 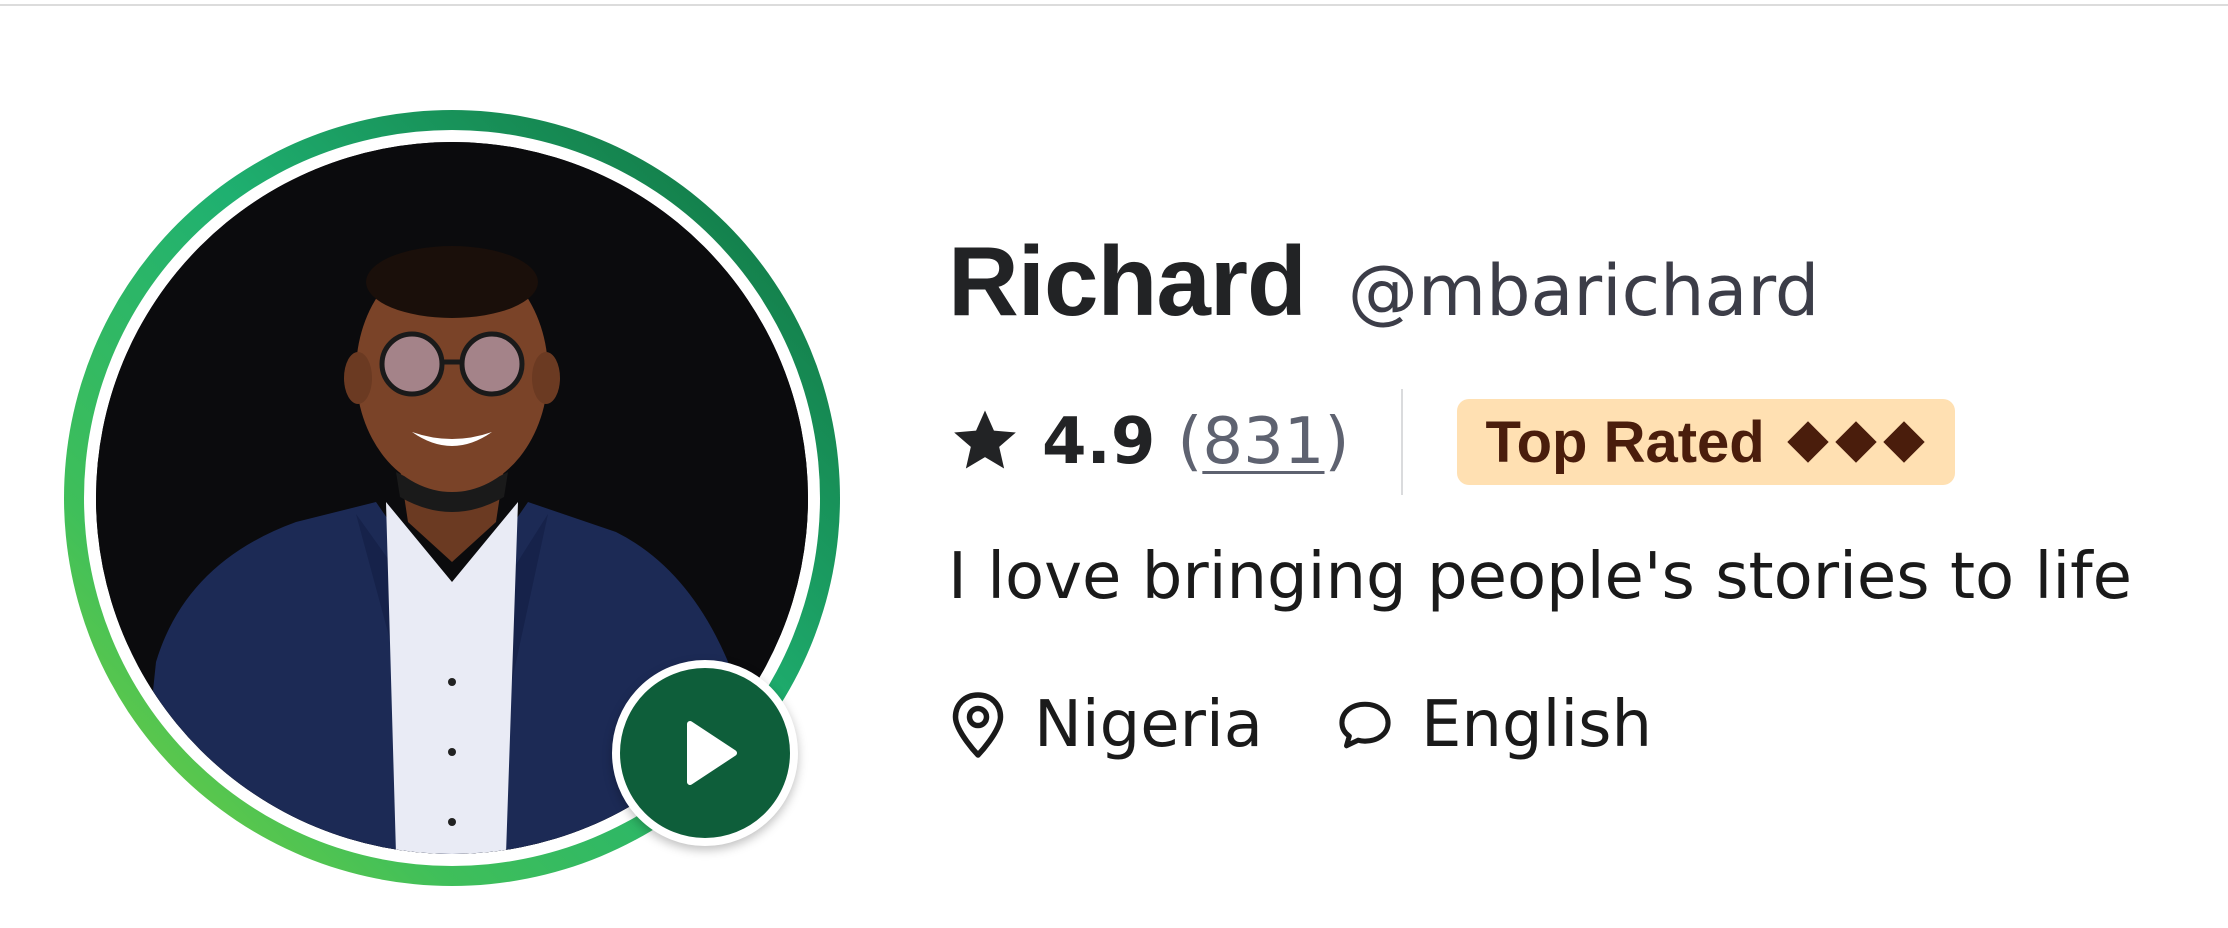 What do you see at coordinates (1451, 442) in the screenshot?
I see `rating-row: 4.9 (831) Top Rated` at bounding box center [1451, 442].